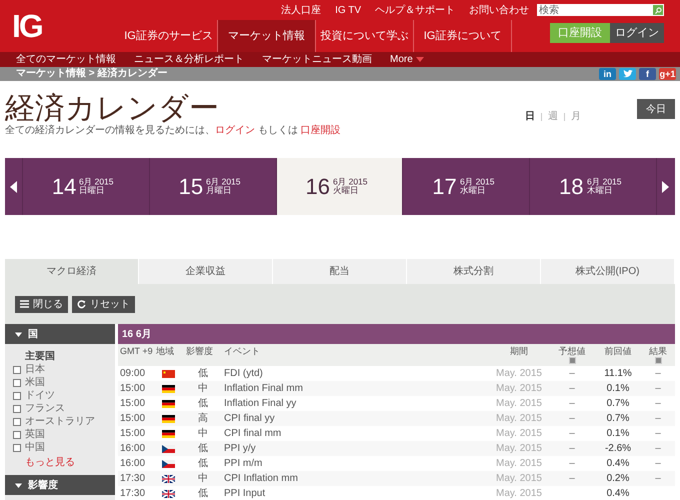  What do you see at coordinates (656, 109) in the screenshot?
I see `today-button: 今日` at bounding box center [656, 109].